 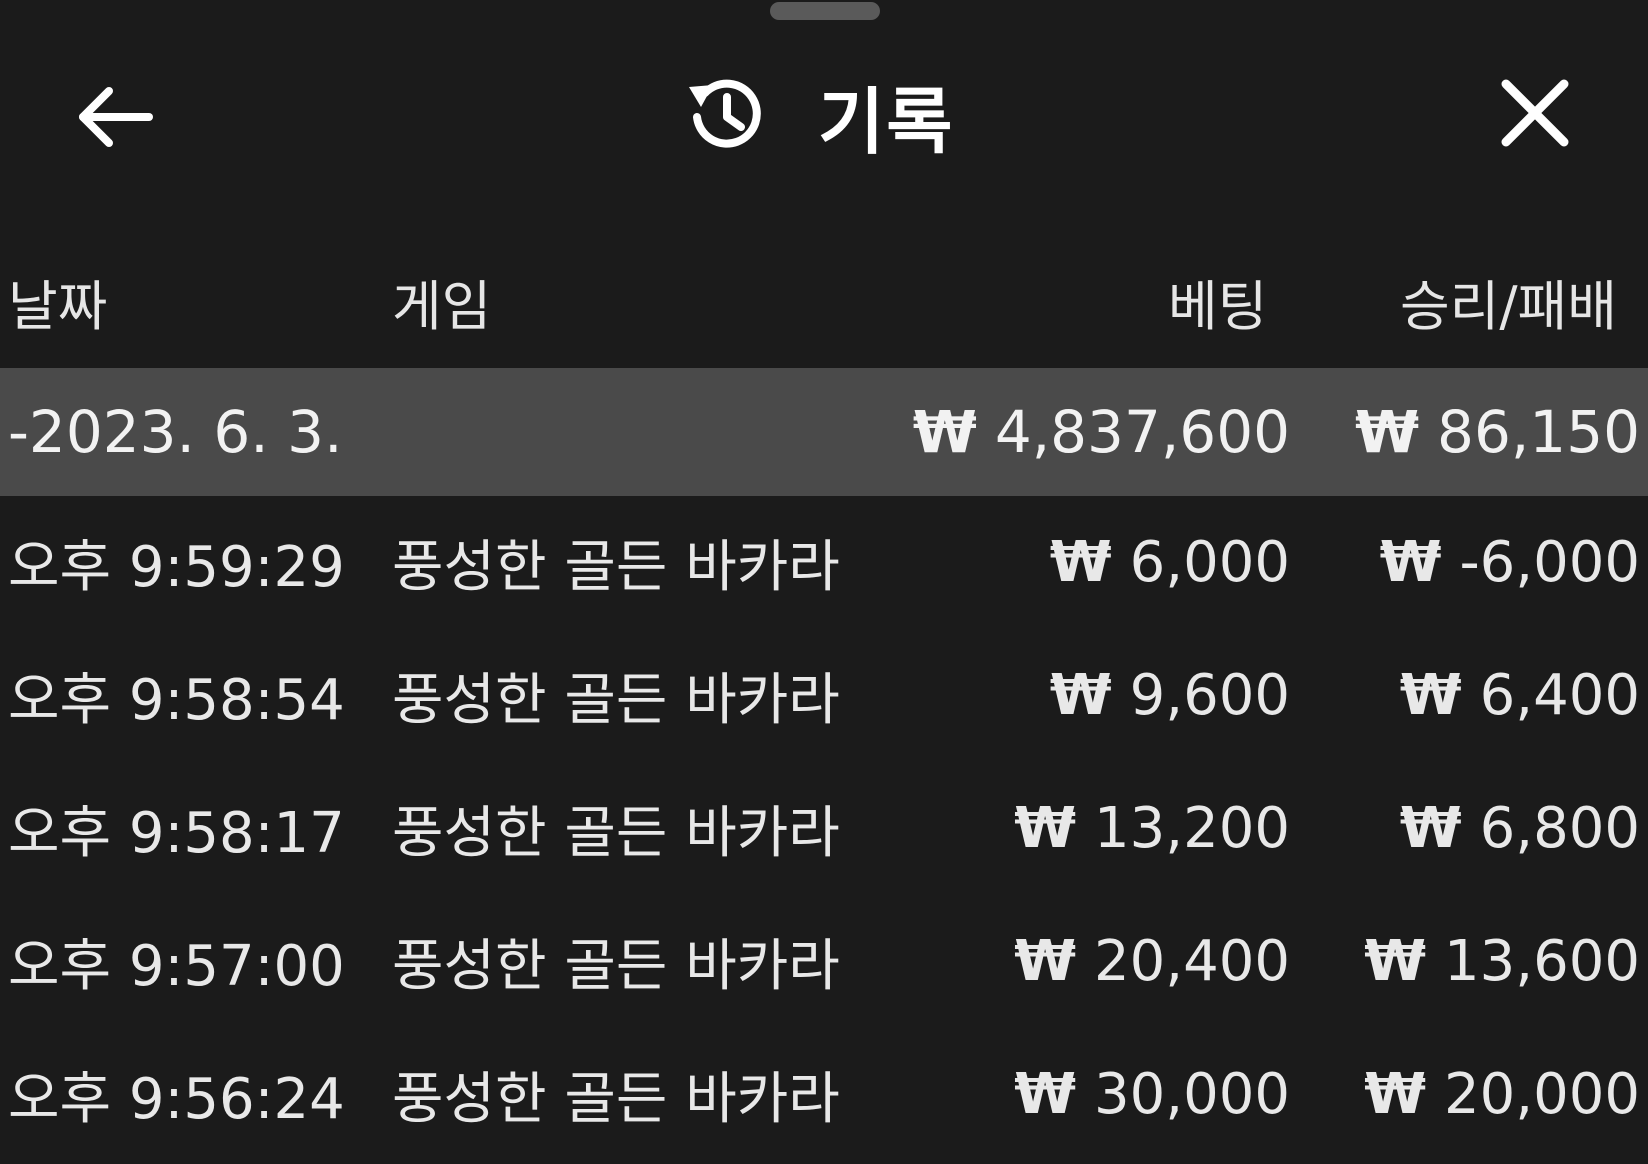 What do you see at coordinates (1209, 562) in the screenshot?
I see `row-bet-value: 6,000` at bounding box center [1209, 562].